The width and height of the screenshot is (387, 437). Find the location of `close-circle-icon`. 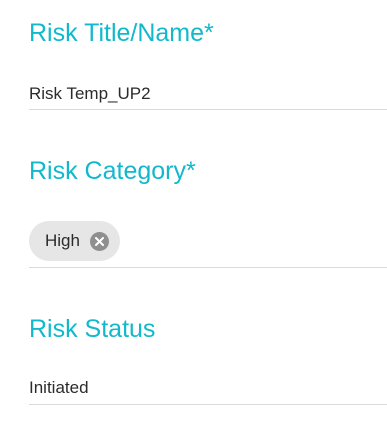

close-circle-icon is located at coordinates (99, 241).